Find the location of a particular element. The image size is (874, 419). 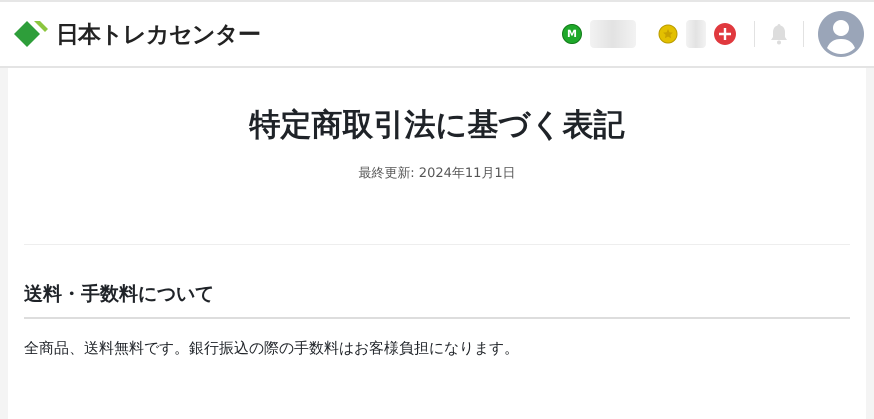

page-title: 特定商取引法に基づく表記 is located at coordinates (437, 125).